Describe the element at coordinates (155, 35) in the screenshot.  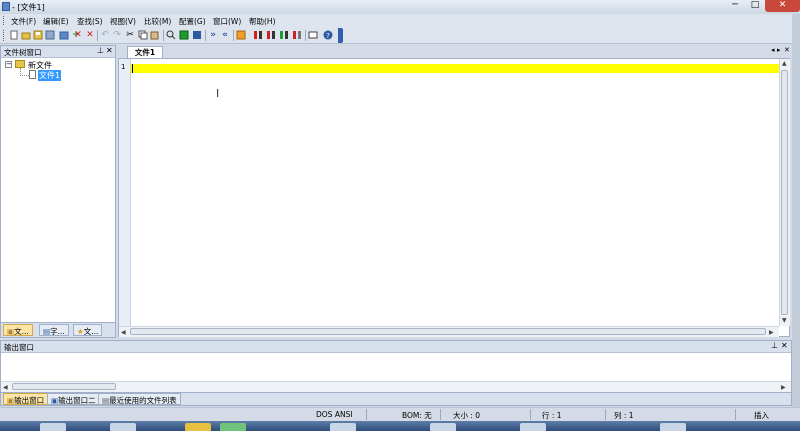
I see `paste-icon` at that location.